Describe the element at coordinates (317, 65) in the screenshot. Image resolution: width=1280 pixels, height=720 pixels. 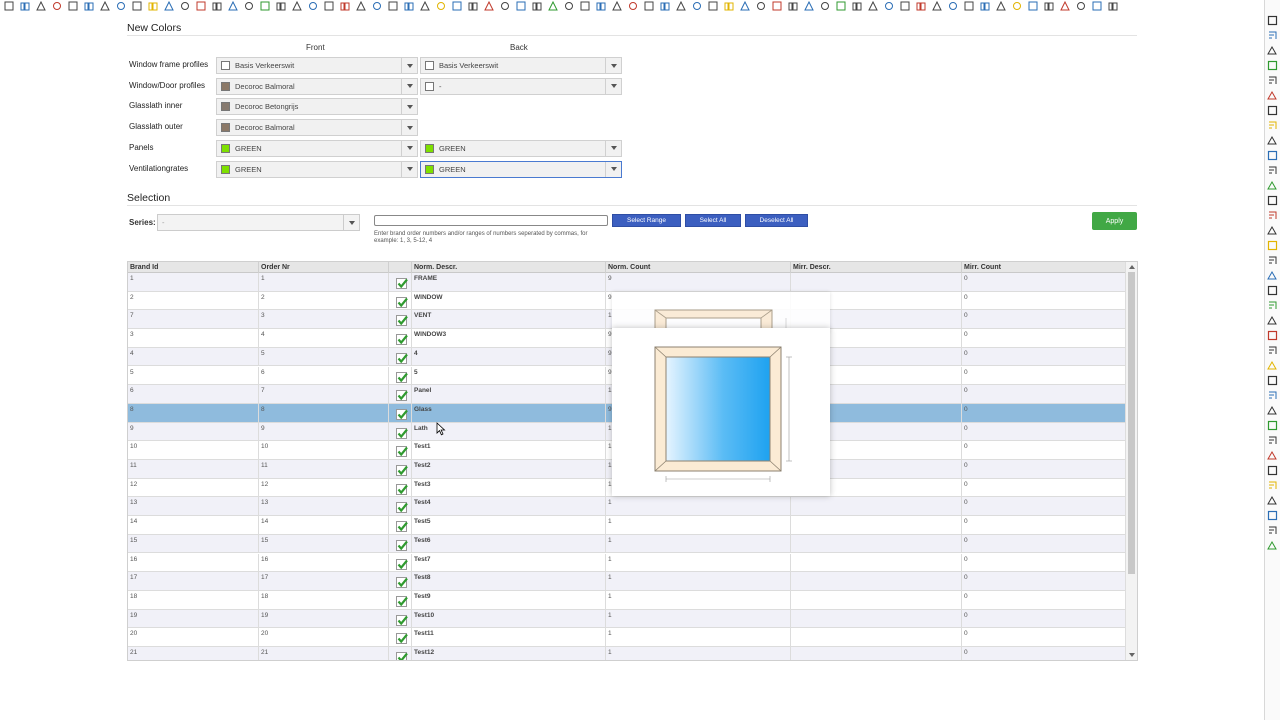
I see `front-color-select: Basis Verkeerswit` at that location.